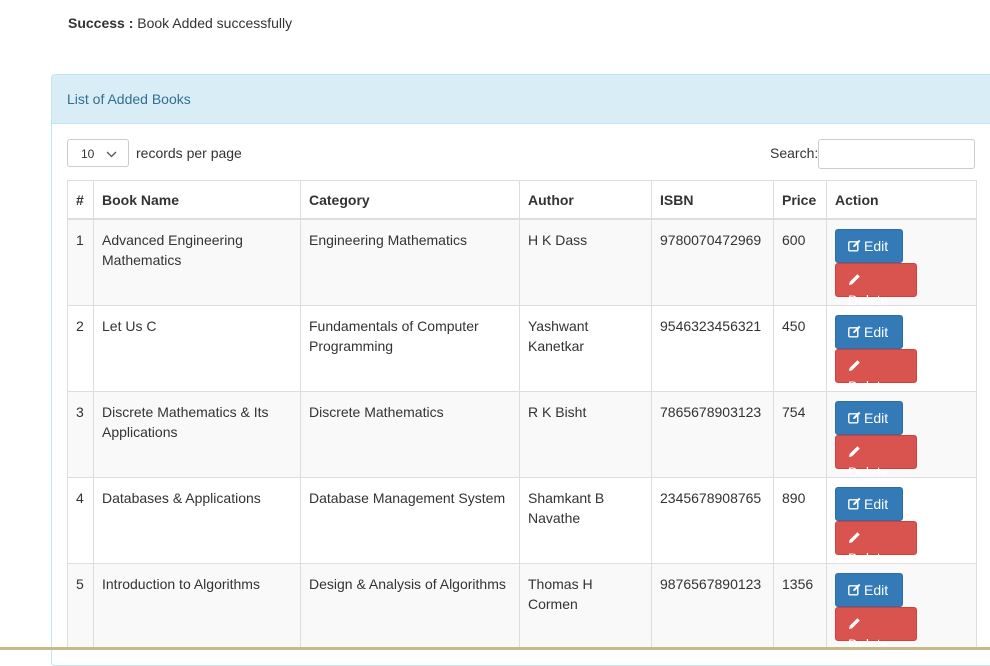  What do you see at coordinates (197, 434) in the screenshot?
I see `cell-book-name: Discrete Mathematics & Its Applications` at bounding box center [197, 434].